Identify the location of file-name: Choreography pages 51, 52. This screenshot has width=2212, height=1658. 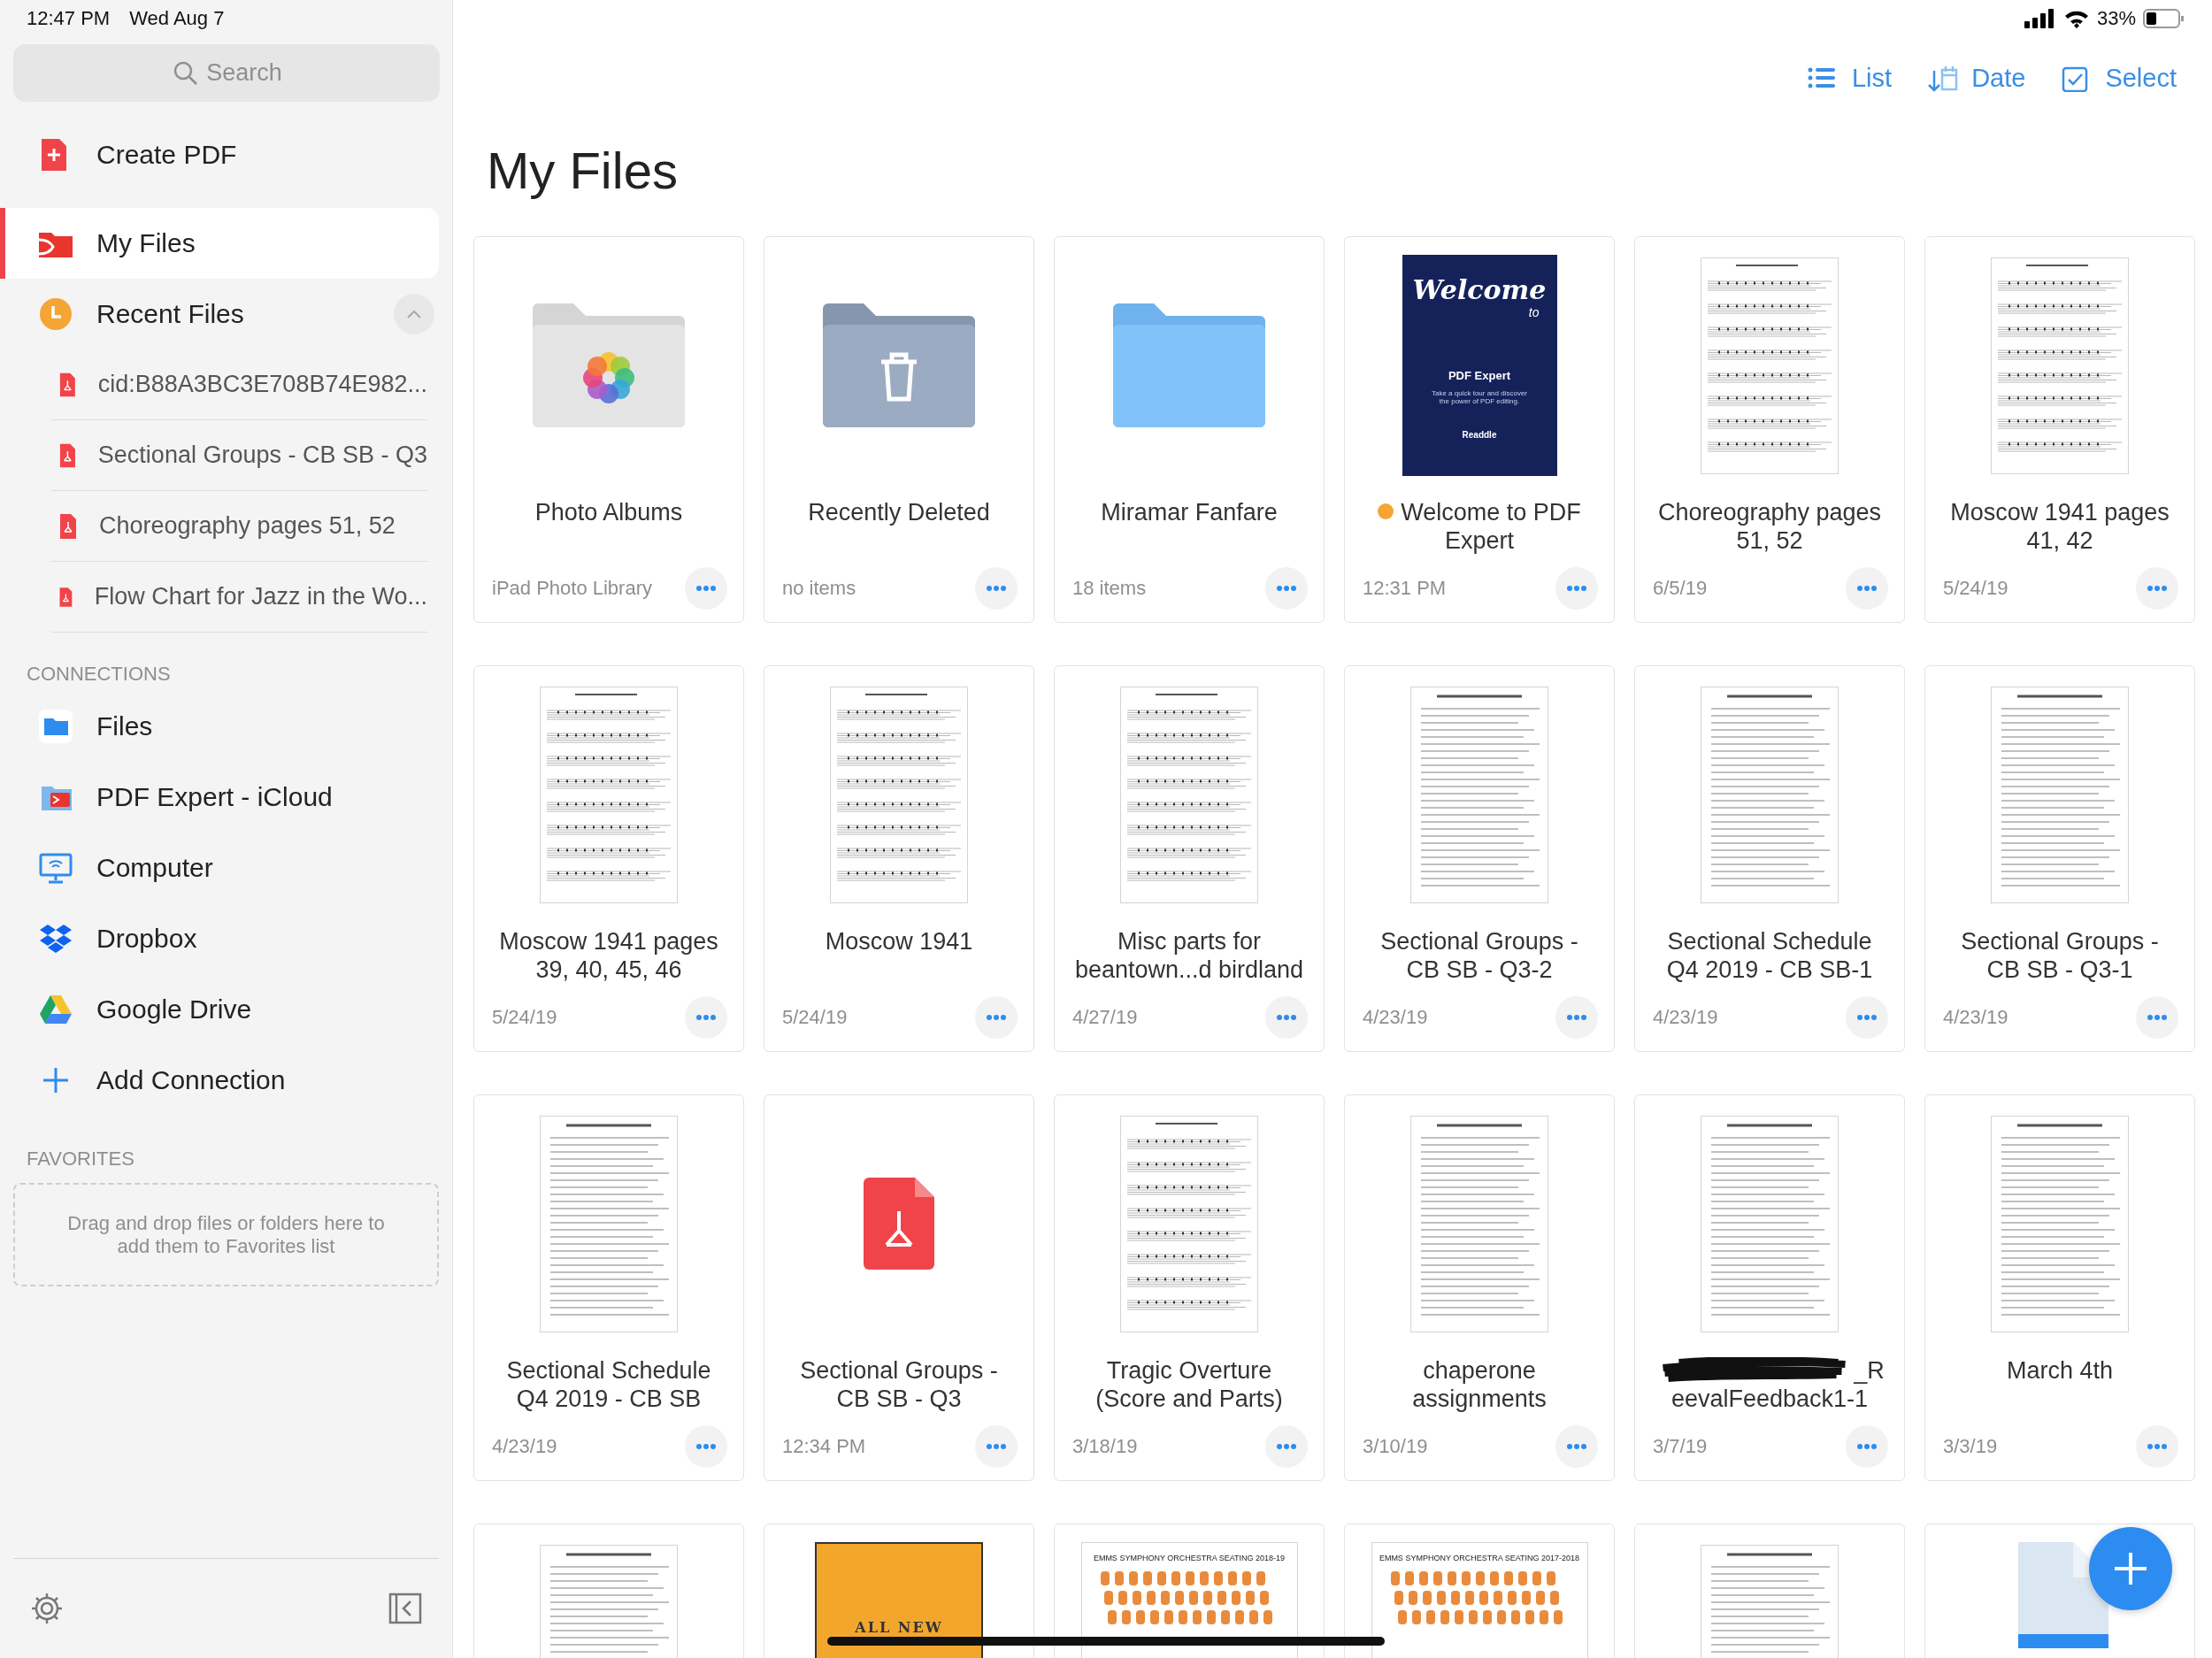
(1770, 527).